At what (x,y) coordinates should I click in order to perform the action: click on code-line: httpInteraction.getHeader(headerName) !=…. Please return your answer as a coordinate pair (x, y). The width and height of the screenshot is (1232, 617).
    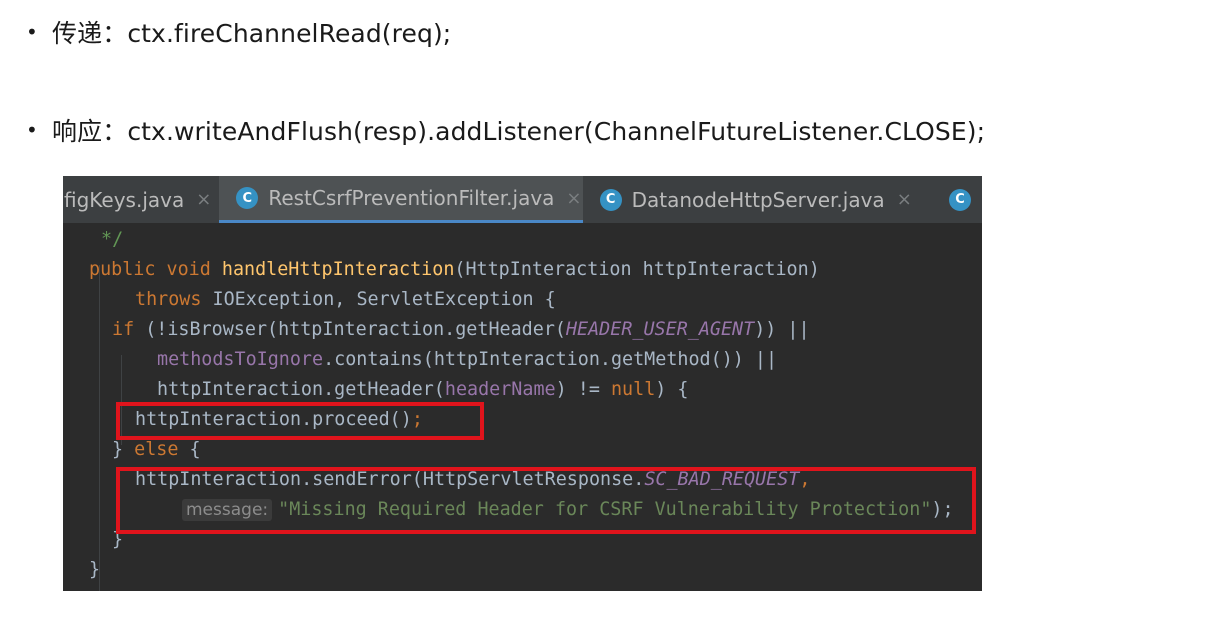
    Looking at the image, I should click on (423, 390).